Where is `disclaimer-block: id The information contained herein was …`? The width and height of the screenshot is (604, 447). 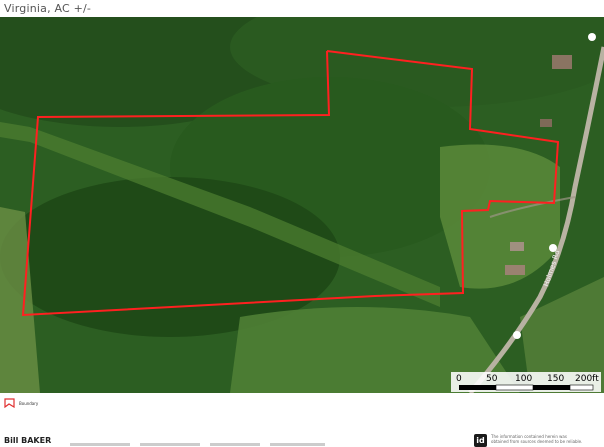
disclaimer-block: id The information contained herein was … is located at coordinates (528, 440).